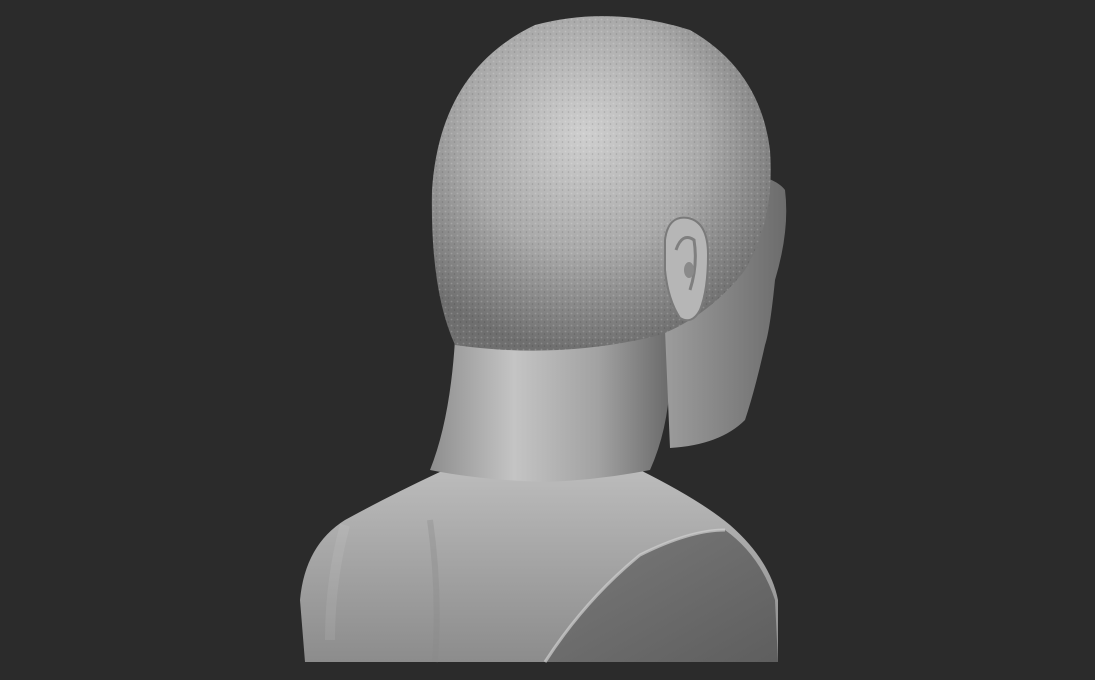  What do you see at coordinates (550, 406) in the screenshot?
I see `neck` at bounding box center [550, 406].